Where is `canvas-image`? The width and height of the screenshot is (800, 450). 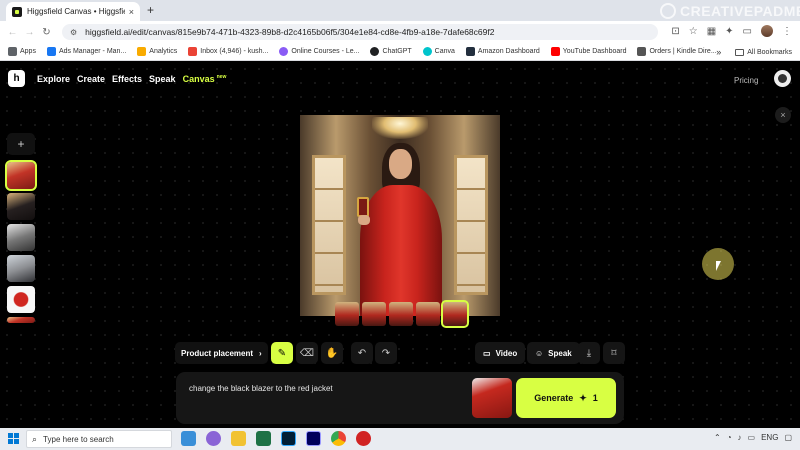
canvas-image is located at coordinates (400, 215).